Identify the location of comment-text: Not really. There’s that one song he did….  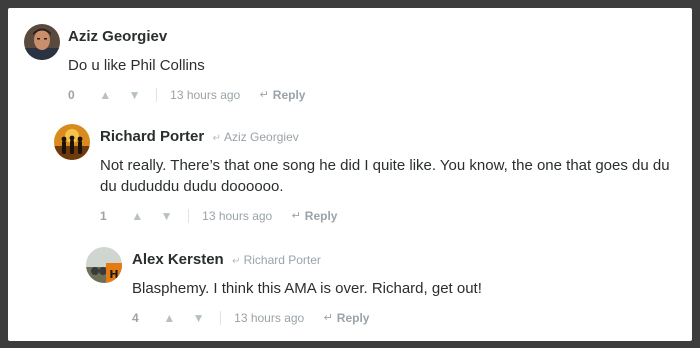
(385, 176).